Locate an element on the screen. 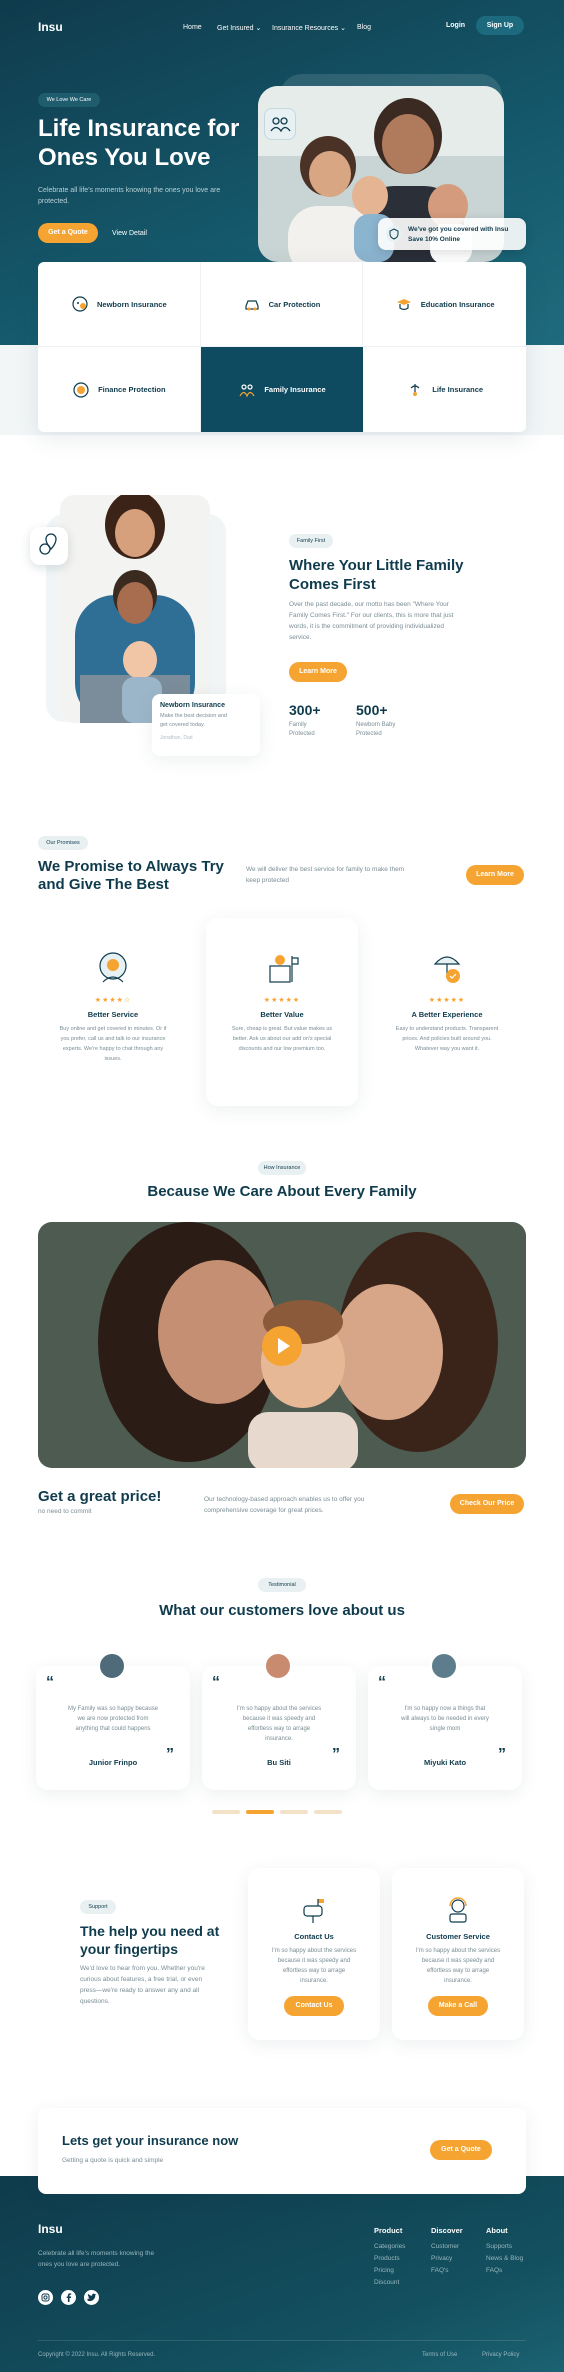 The height and width of the screenshot is (2372, 564). education-icon is located at coordinates (404, 304).